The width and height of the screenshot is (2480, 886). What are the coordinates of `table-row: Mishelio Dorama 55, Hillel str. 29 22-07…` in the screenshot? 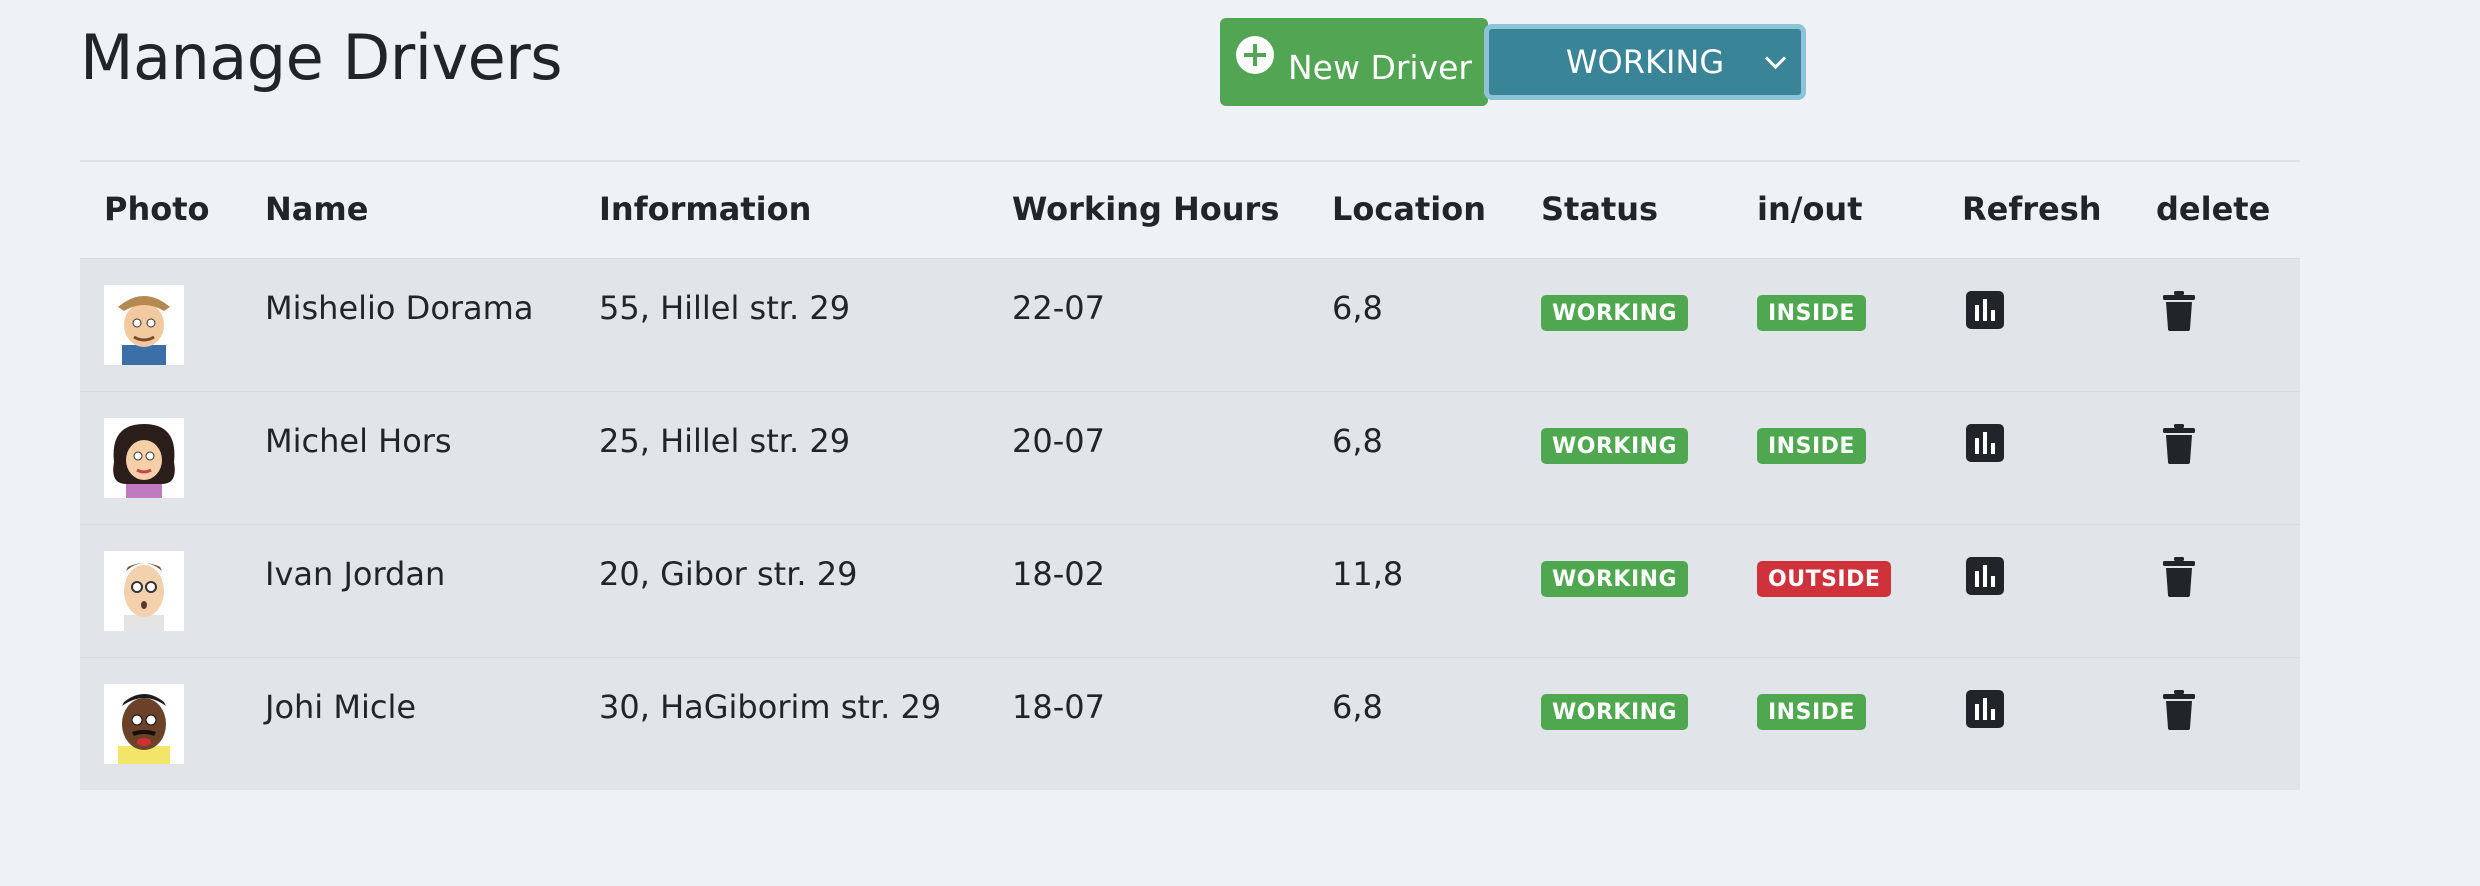 It's located at (1190, 324).